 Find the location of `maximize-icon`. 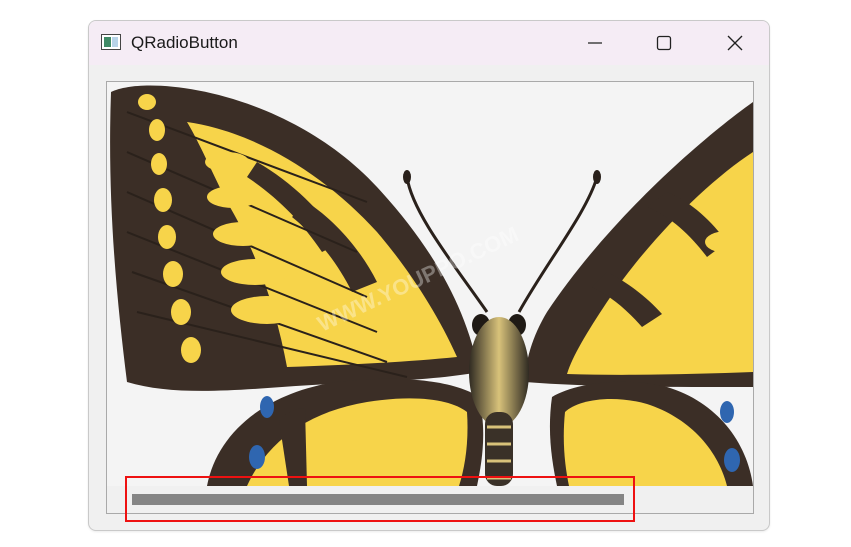

maximize-icon is located at coordinates (664, 43).